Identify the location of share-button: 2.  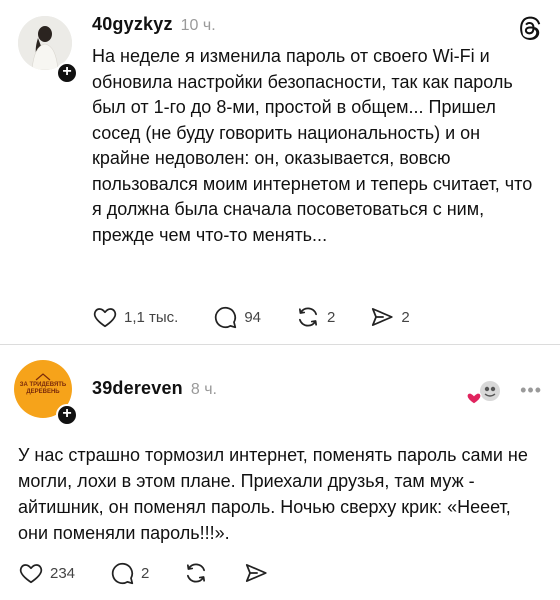
(389, 317).